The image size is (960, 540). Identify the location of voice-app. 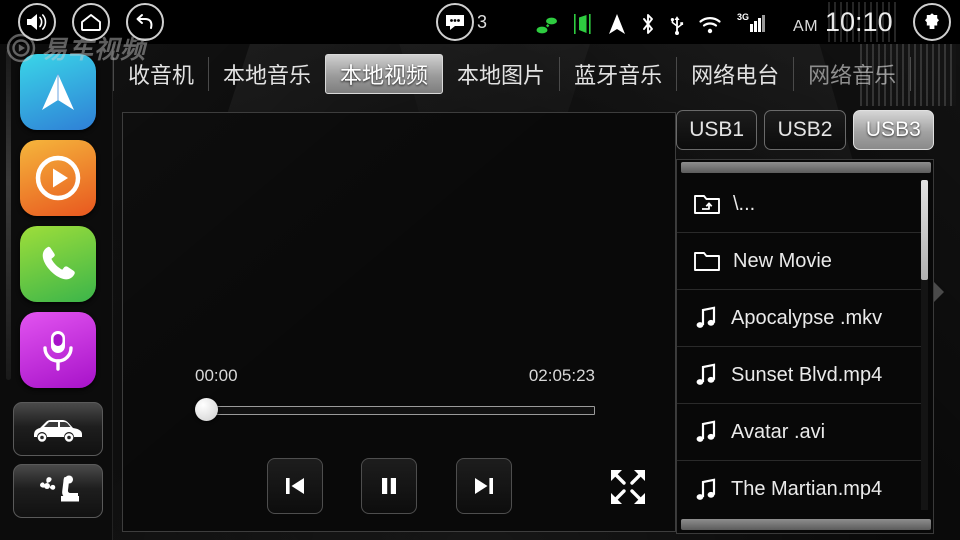
(58, 350).